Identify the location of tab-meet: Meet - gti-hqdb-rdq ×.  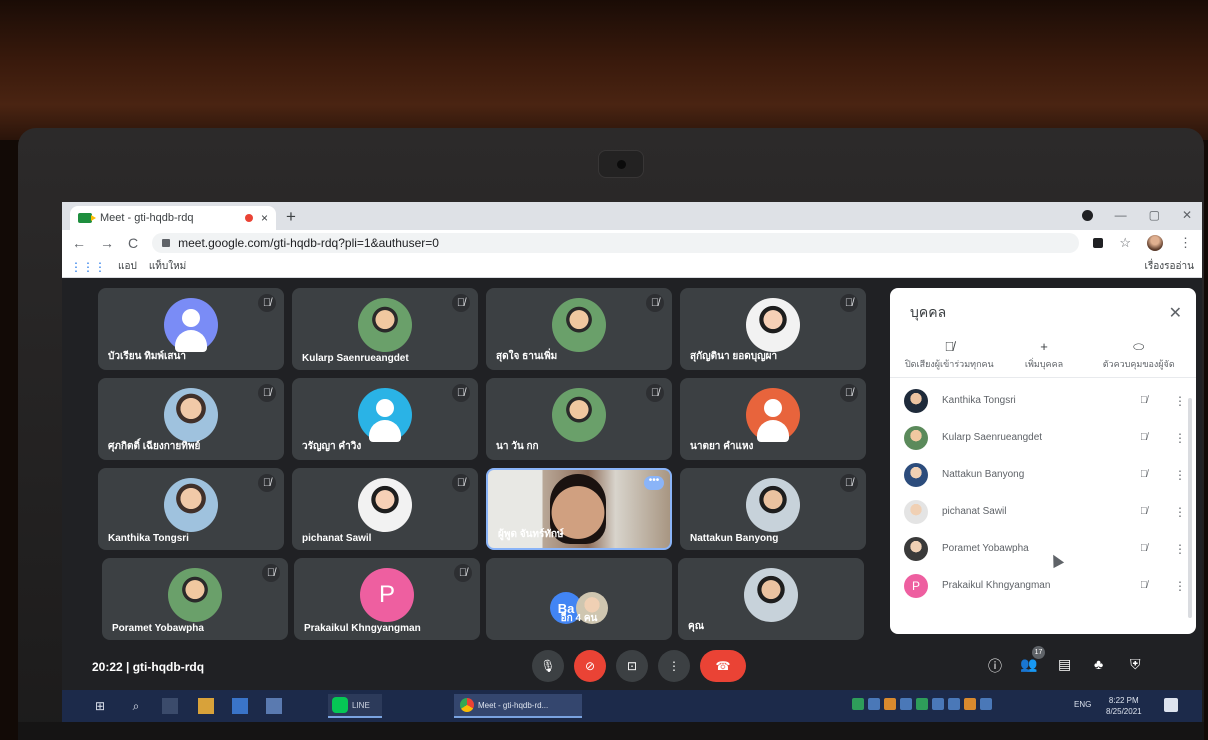
(173, 218).